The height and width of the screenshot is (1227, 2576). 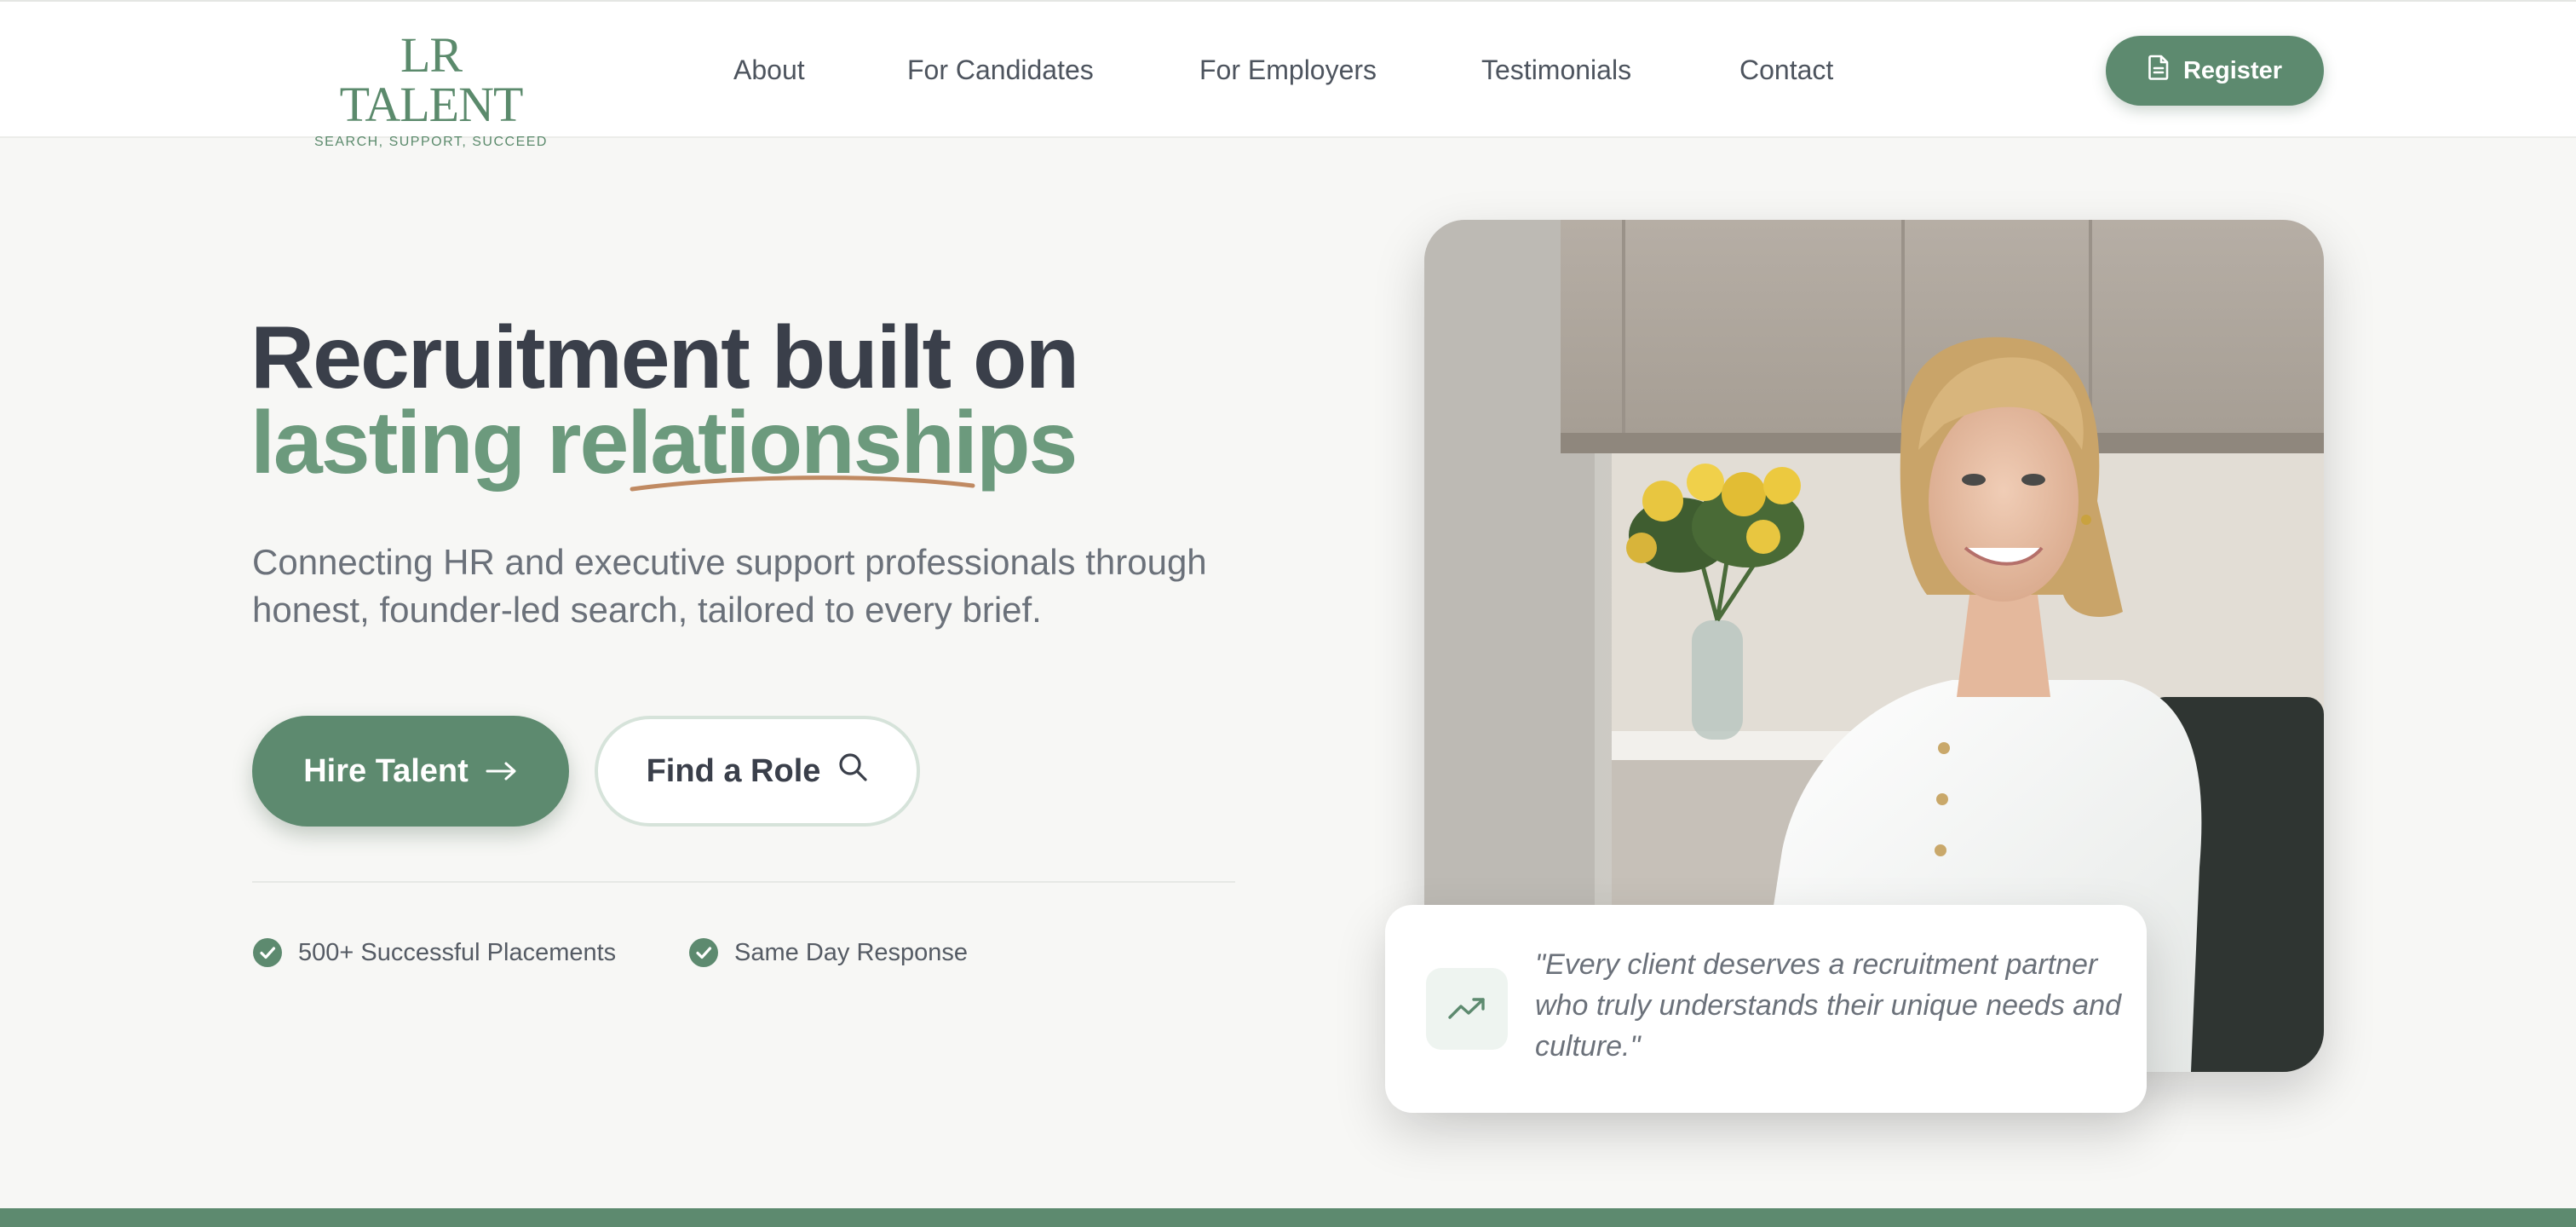 I want to click on stat-label: Same Day Response, so click(x=852, y=952).